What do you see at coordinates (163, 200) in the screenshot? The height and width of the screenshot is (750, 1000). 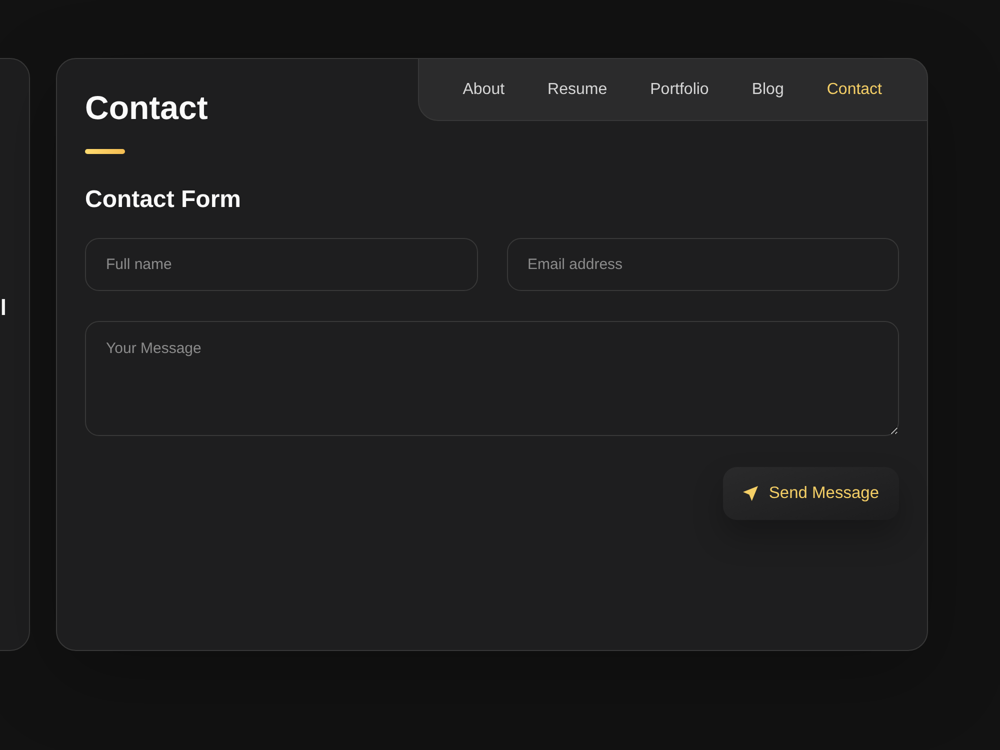 I see `form-title: Contact Form` at bounding box center [163, 200].